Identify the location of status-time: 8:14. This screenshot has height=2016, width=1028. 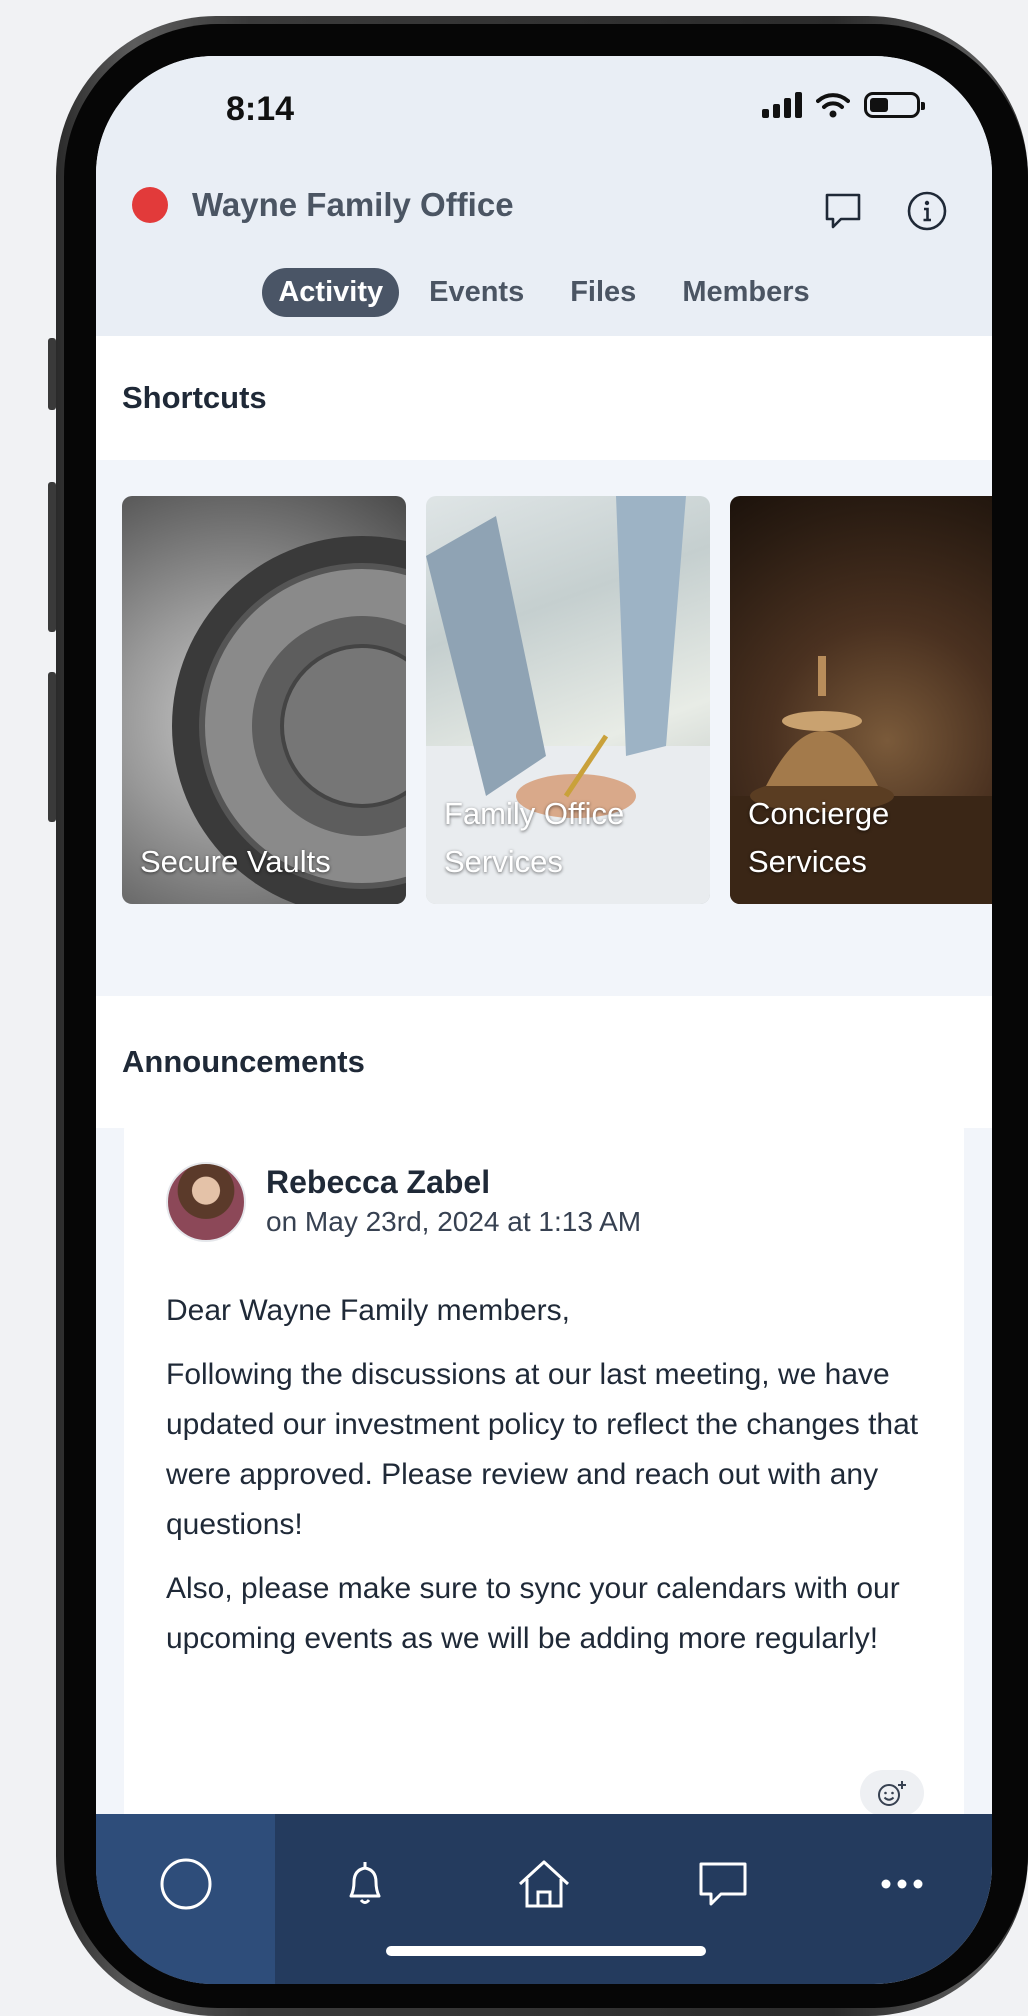
(260, 109).